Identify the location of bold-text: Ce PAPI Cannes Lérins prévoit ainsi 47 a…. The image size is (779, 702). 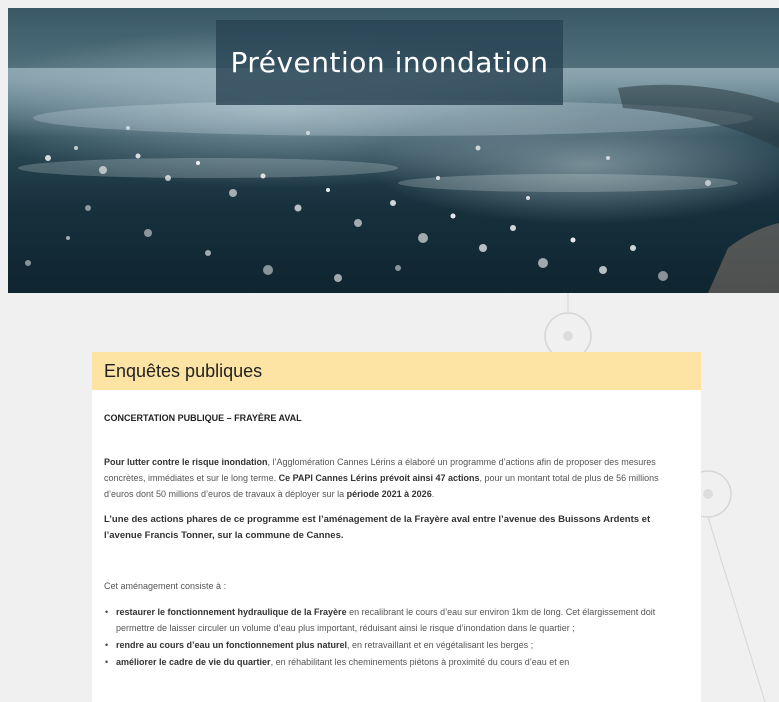
(379, 478).